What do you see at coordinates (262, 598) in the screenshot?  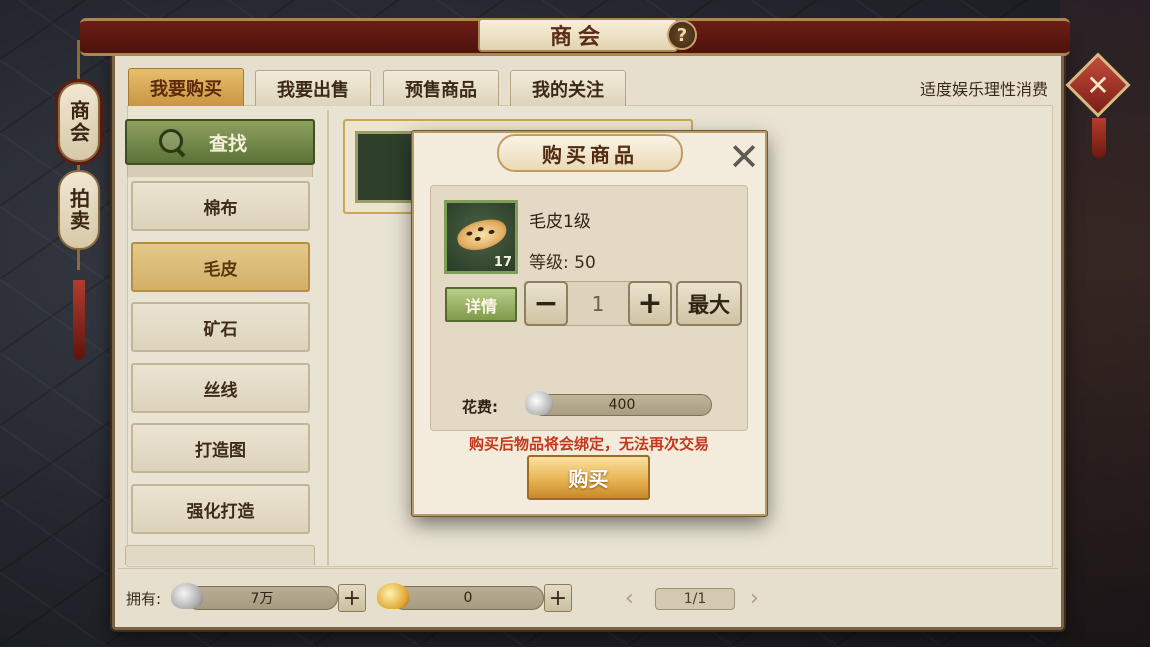 I see `silver-balance: 7万` at bounding box center [262, 598].